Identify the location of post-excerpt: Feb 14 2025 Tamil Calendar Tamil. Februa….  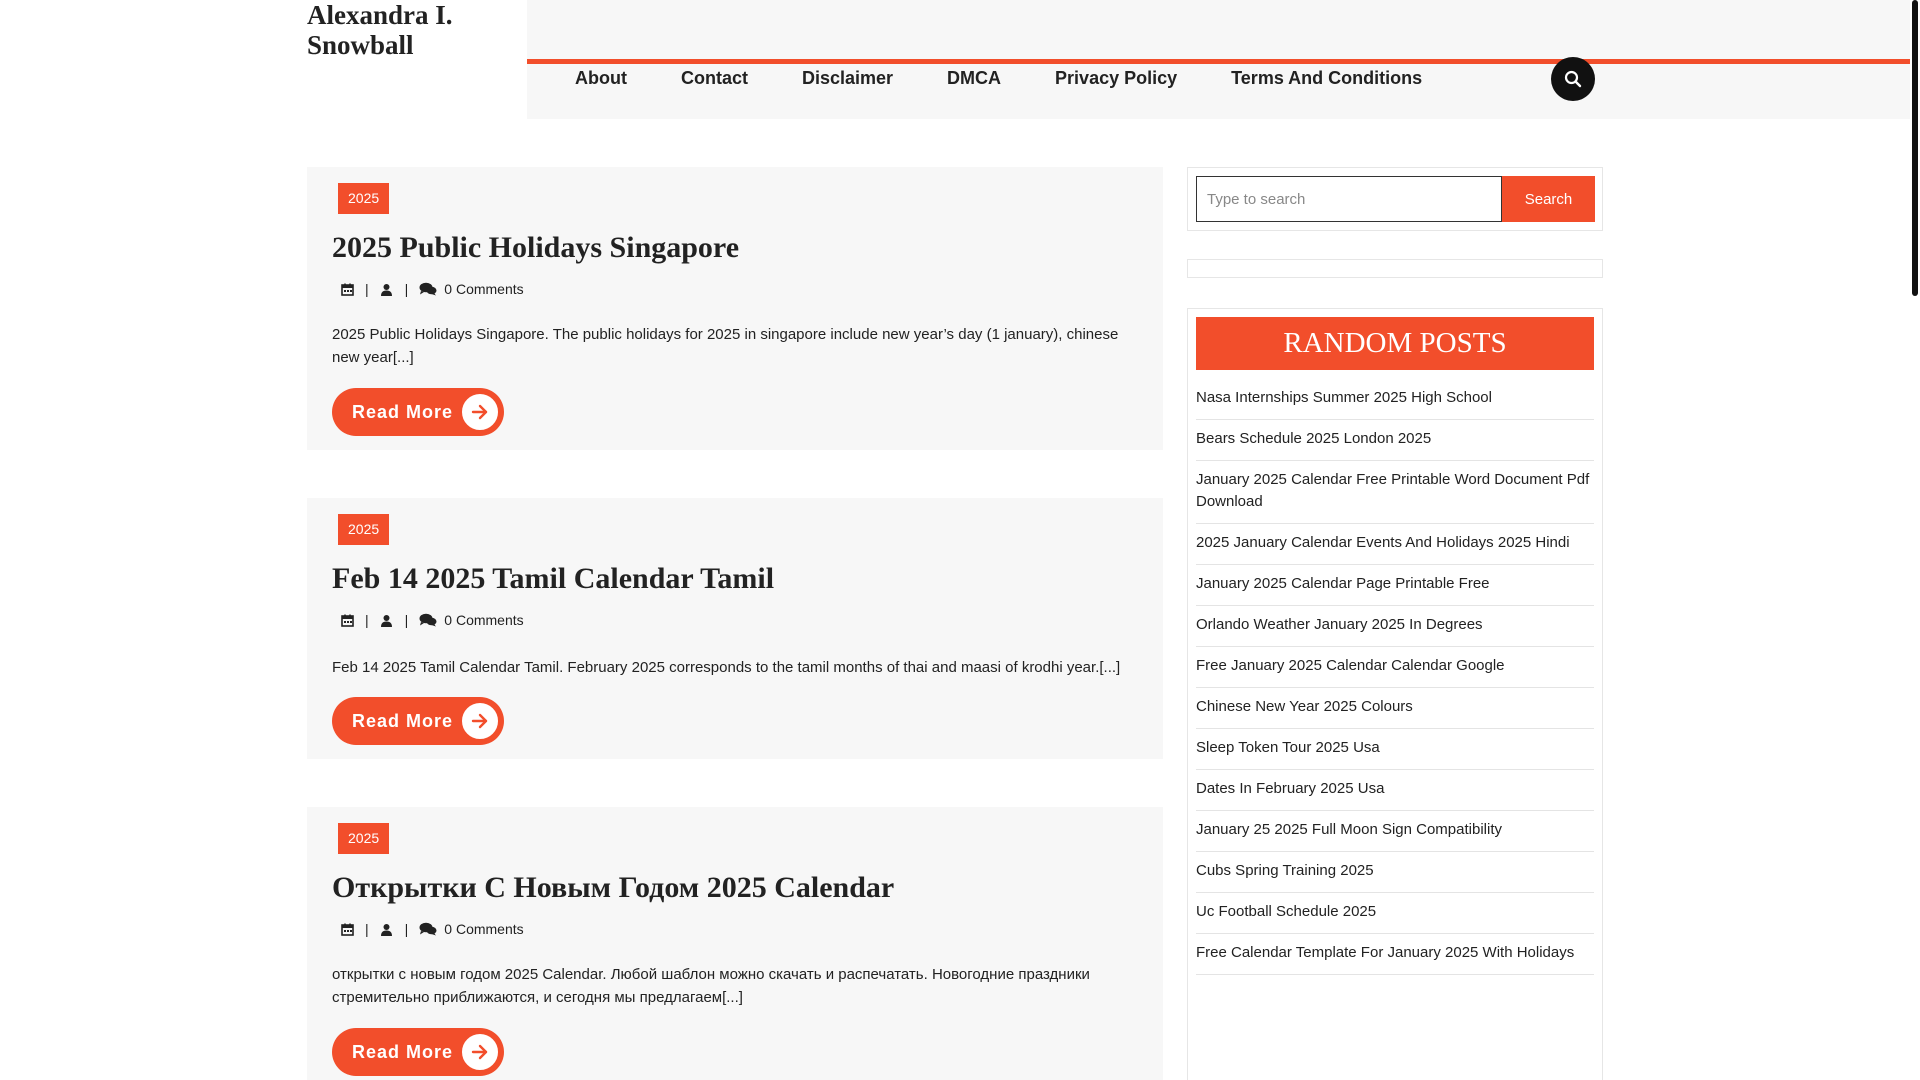
(726, 667).